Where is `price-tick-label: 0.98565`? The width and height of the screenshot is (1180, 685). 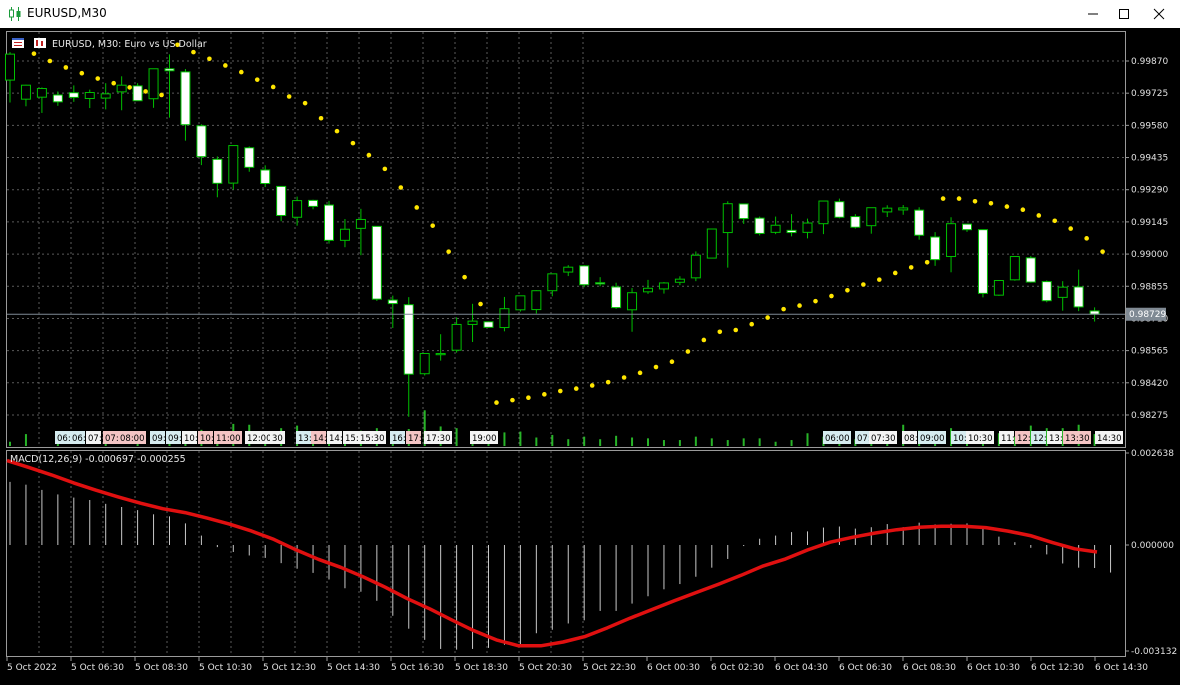 price-tick-label: 0.98565 is located at coordinates (1149, 352).